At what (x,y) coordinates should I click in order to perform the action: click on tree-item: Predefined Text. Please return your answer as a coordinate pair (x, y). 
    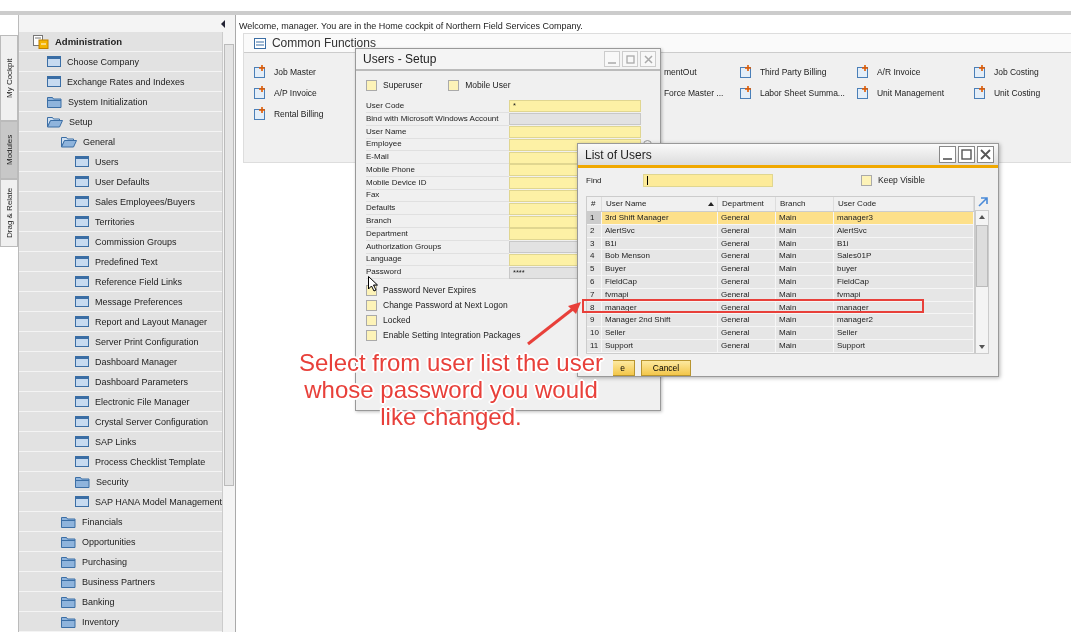
    Looking at the image, I should click on (120, 262).